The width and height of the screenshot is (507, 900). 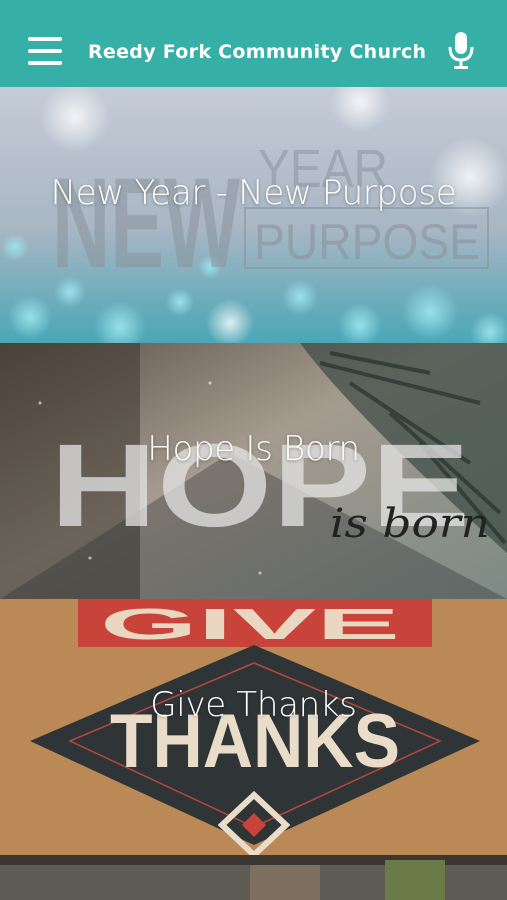 I want to click on series-artwork-partial, so click(x=253, y=877).